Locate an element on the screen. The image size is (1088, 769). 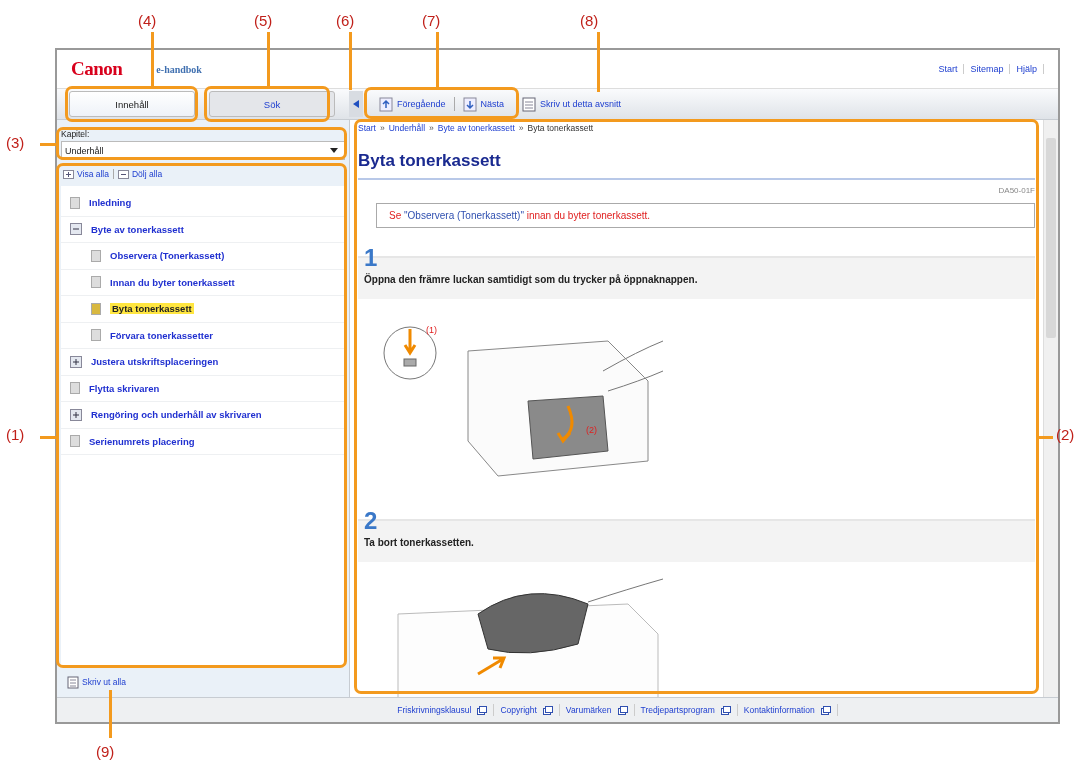
dropdown-caret-icon is located at coordinates (334, 150).